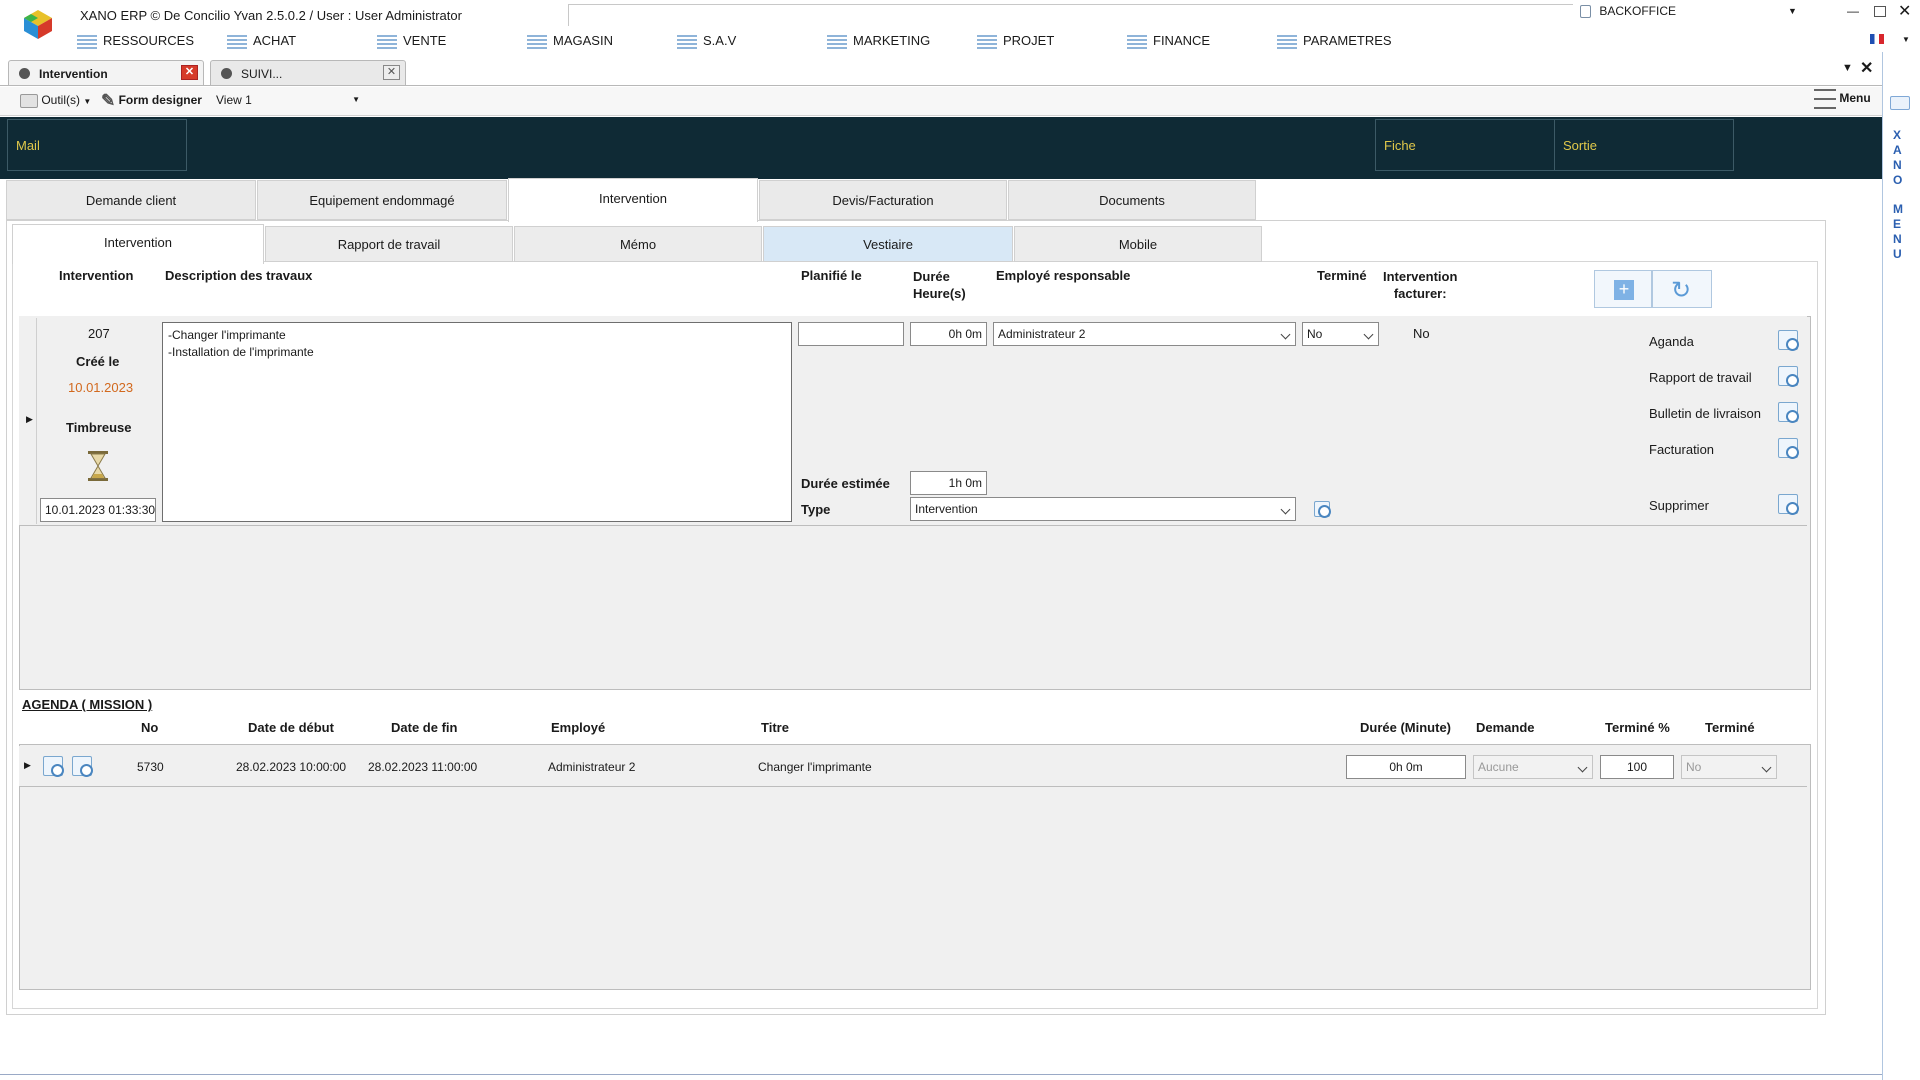  Describe the element at coordinates (1866, 68) in the screenshot. I see `close-all-tabs-icon: ✕` at that location.